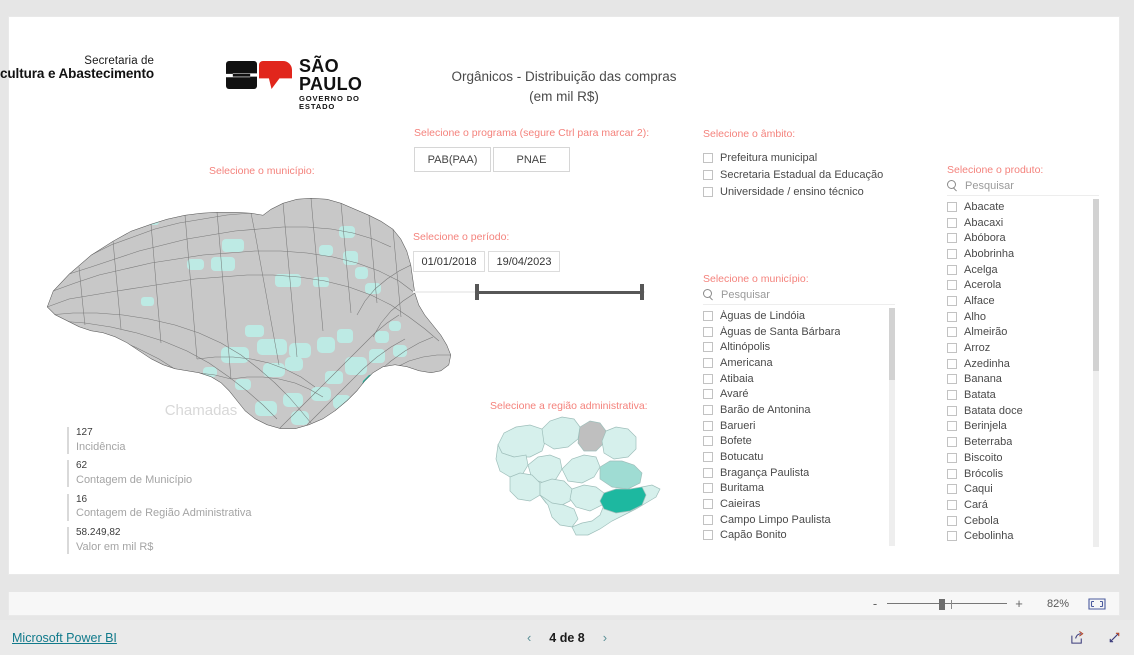 The height and width of the screenshot is (655, 1134). What do you see at coordinates (1023, 254) in the screenshot?
I see `produto-option: Abobrinha` at bounding box center [1023, 254].